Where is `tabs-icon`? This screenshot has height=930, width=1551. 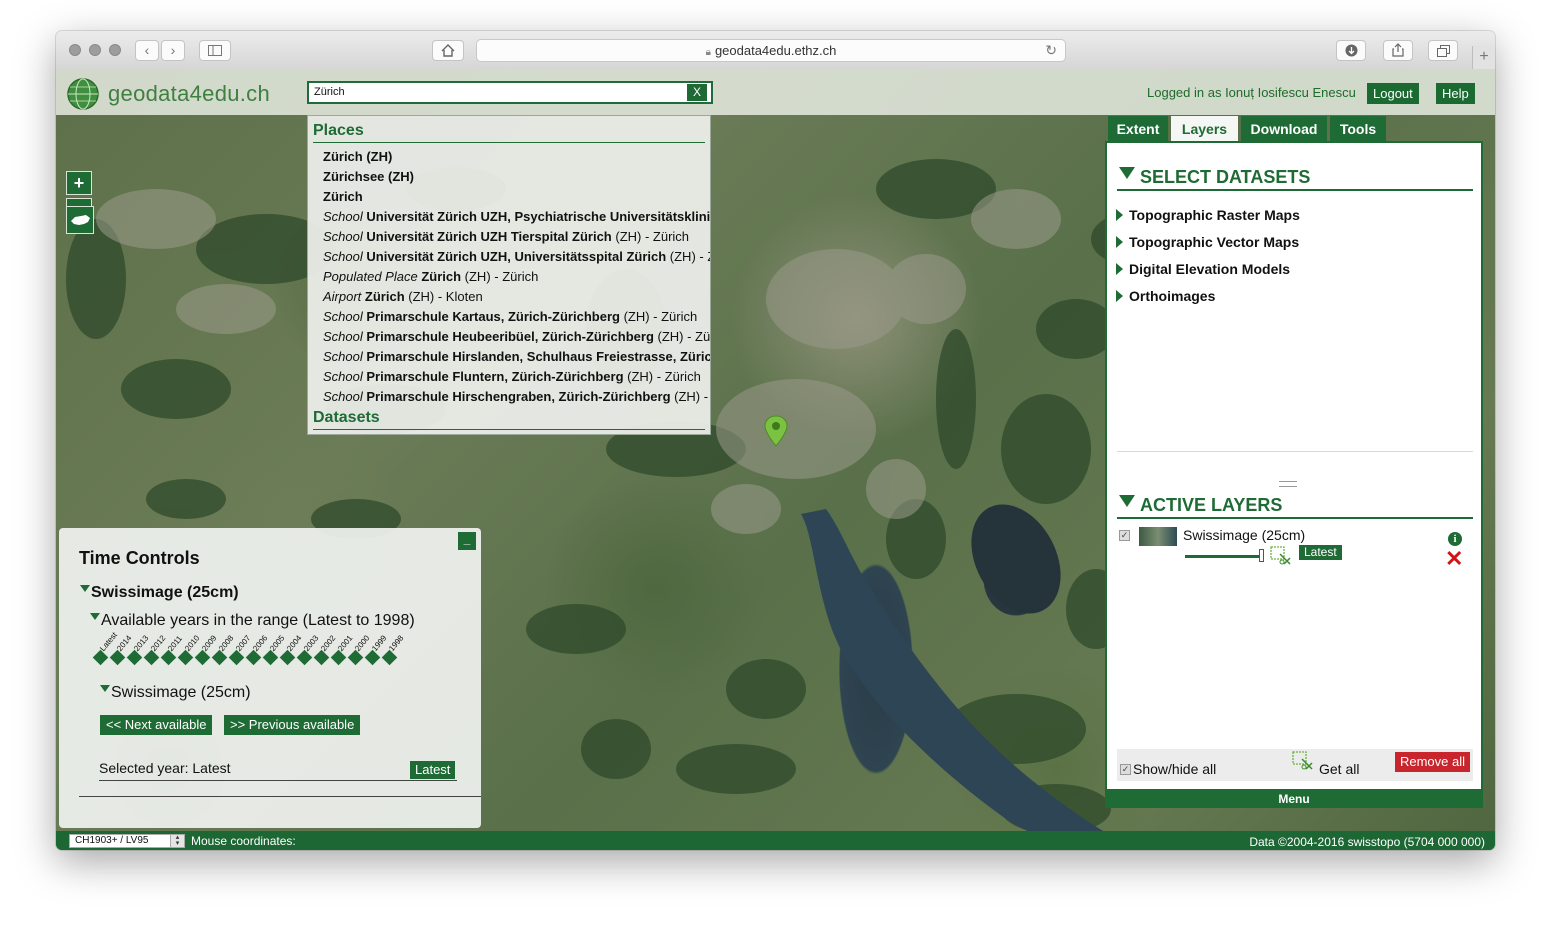 tabs-icon is located at coordinates (1443, 51).